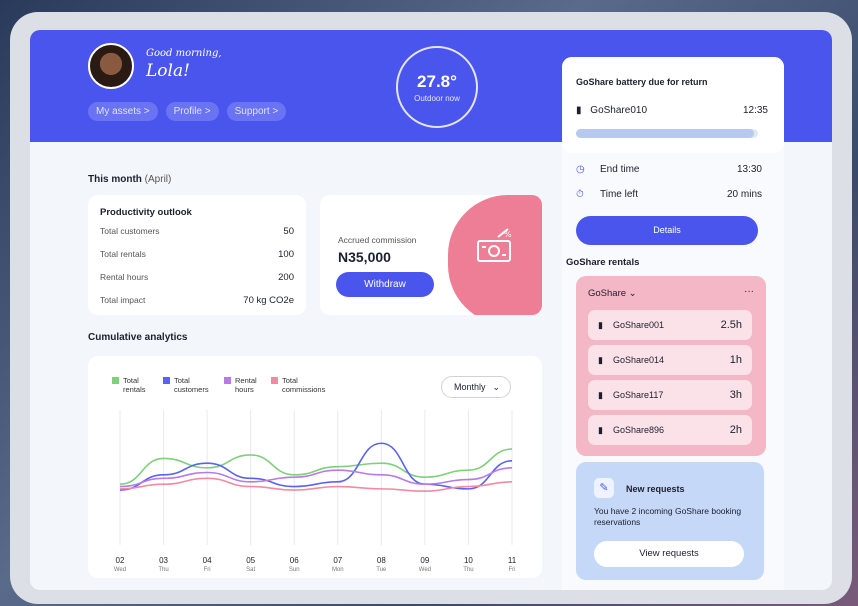 Image resolution: width=858 pixels, height=606 pixels. Describe the element at coordinates (192, 111) in the screenshot. I see `profile-link: Profile >` at that location.